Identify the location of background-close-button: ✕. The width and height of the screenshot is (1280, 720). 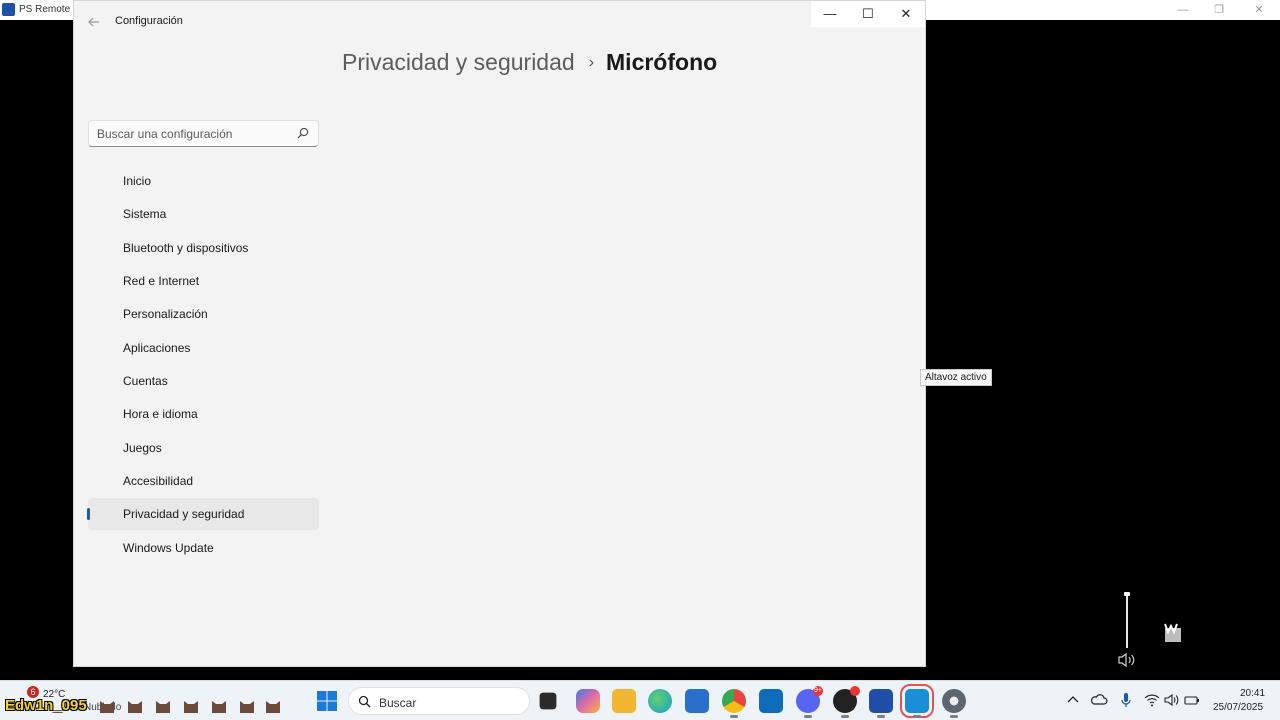
(1259, 10).